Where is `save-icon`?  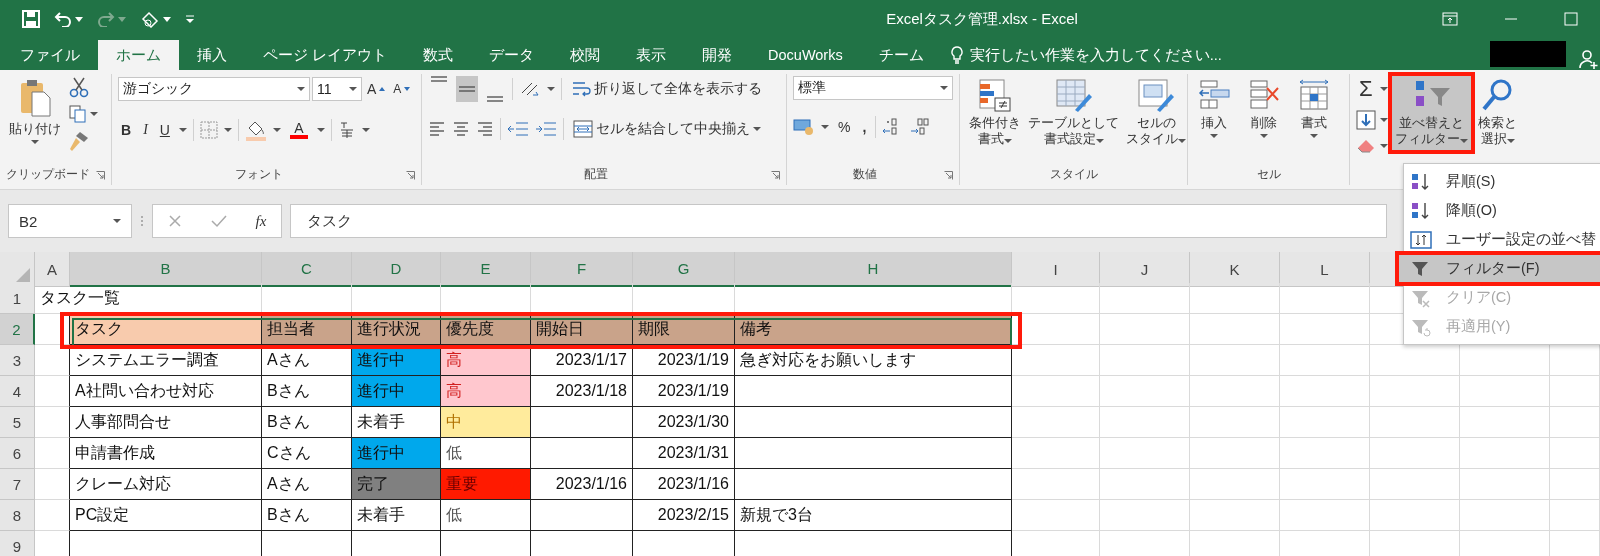
save-icon is located at coordinates (31, 19).